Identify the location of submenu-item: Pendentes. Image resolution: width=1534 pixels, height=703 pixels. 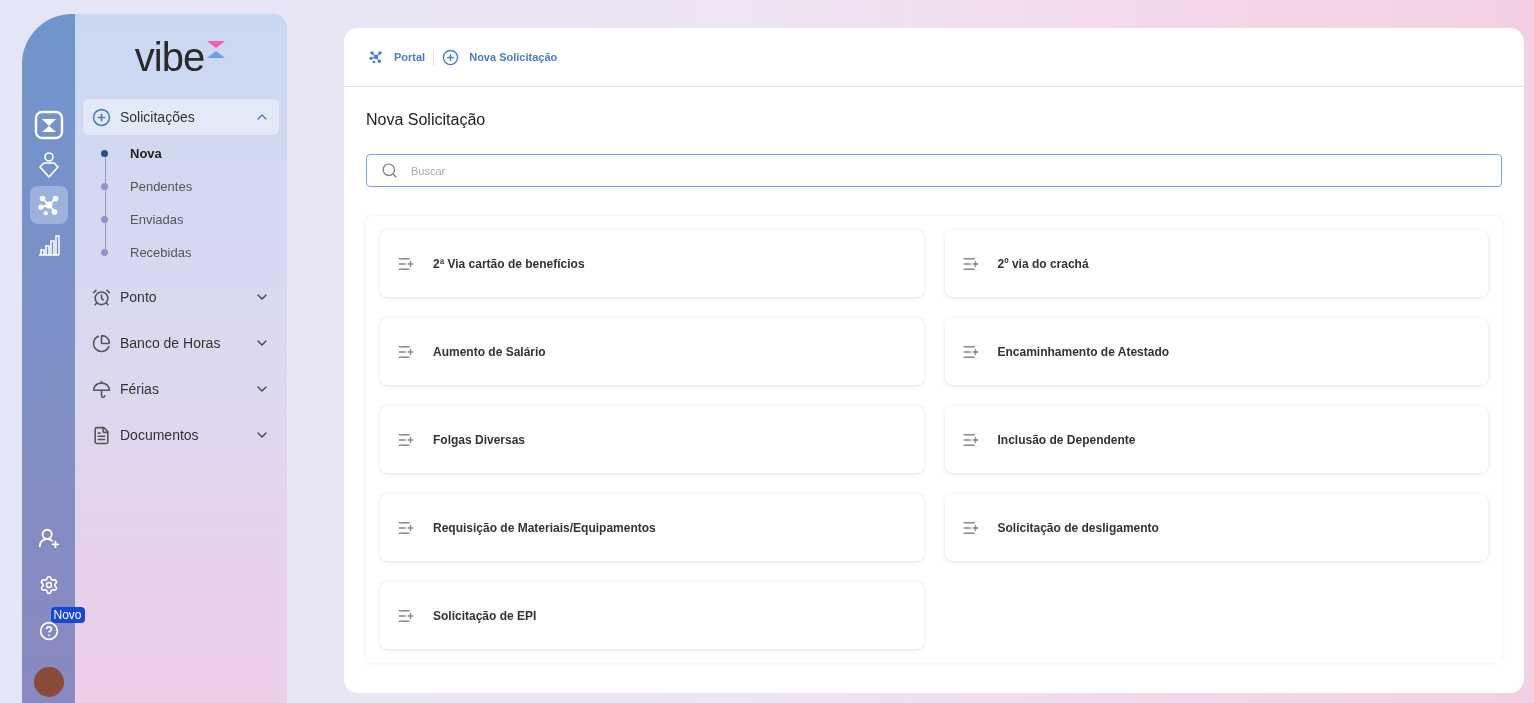
(190, 186).